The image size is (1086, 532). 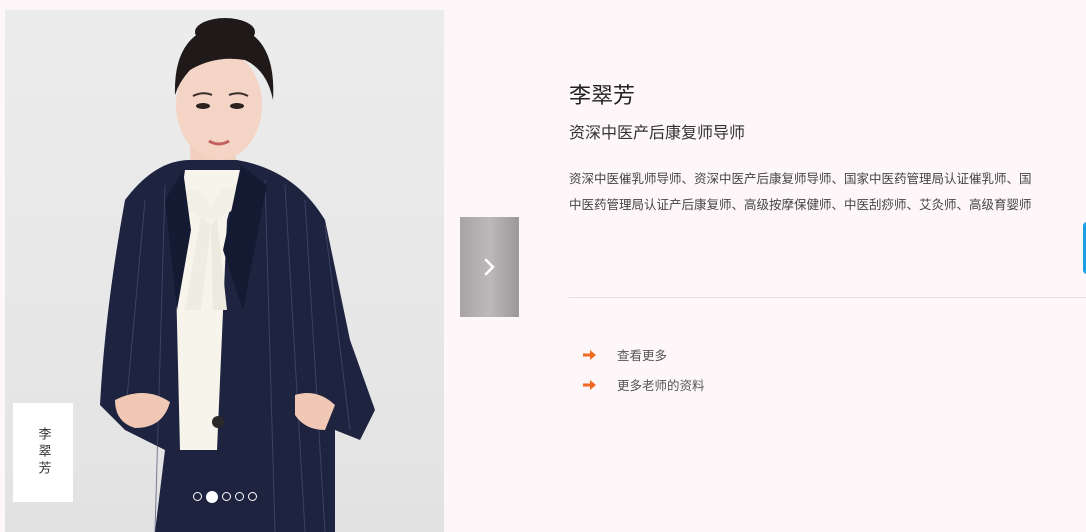 I want to click on chevron-right-icon, so click(x=489, y=267).